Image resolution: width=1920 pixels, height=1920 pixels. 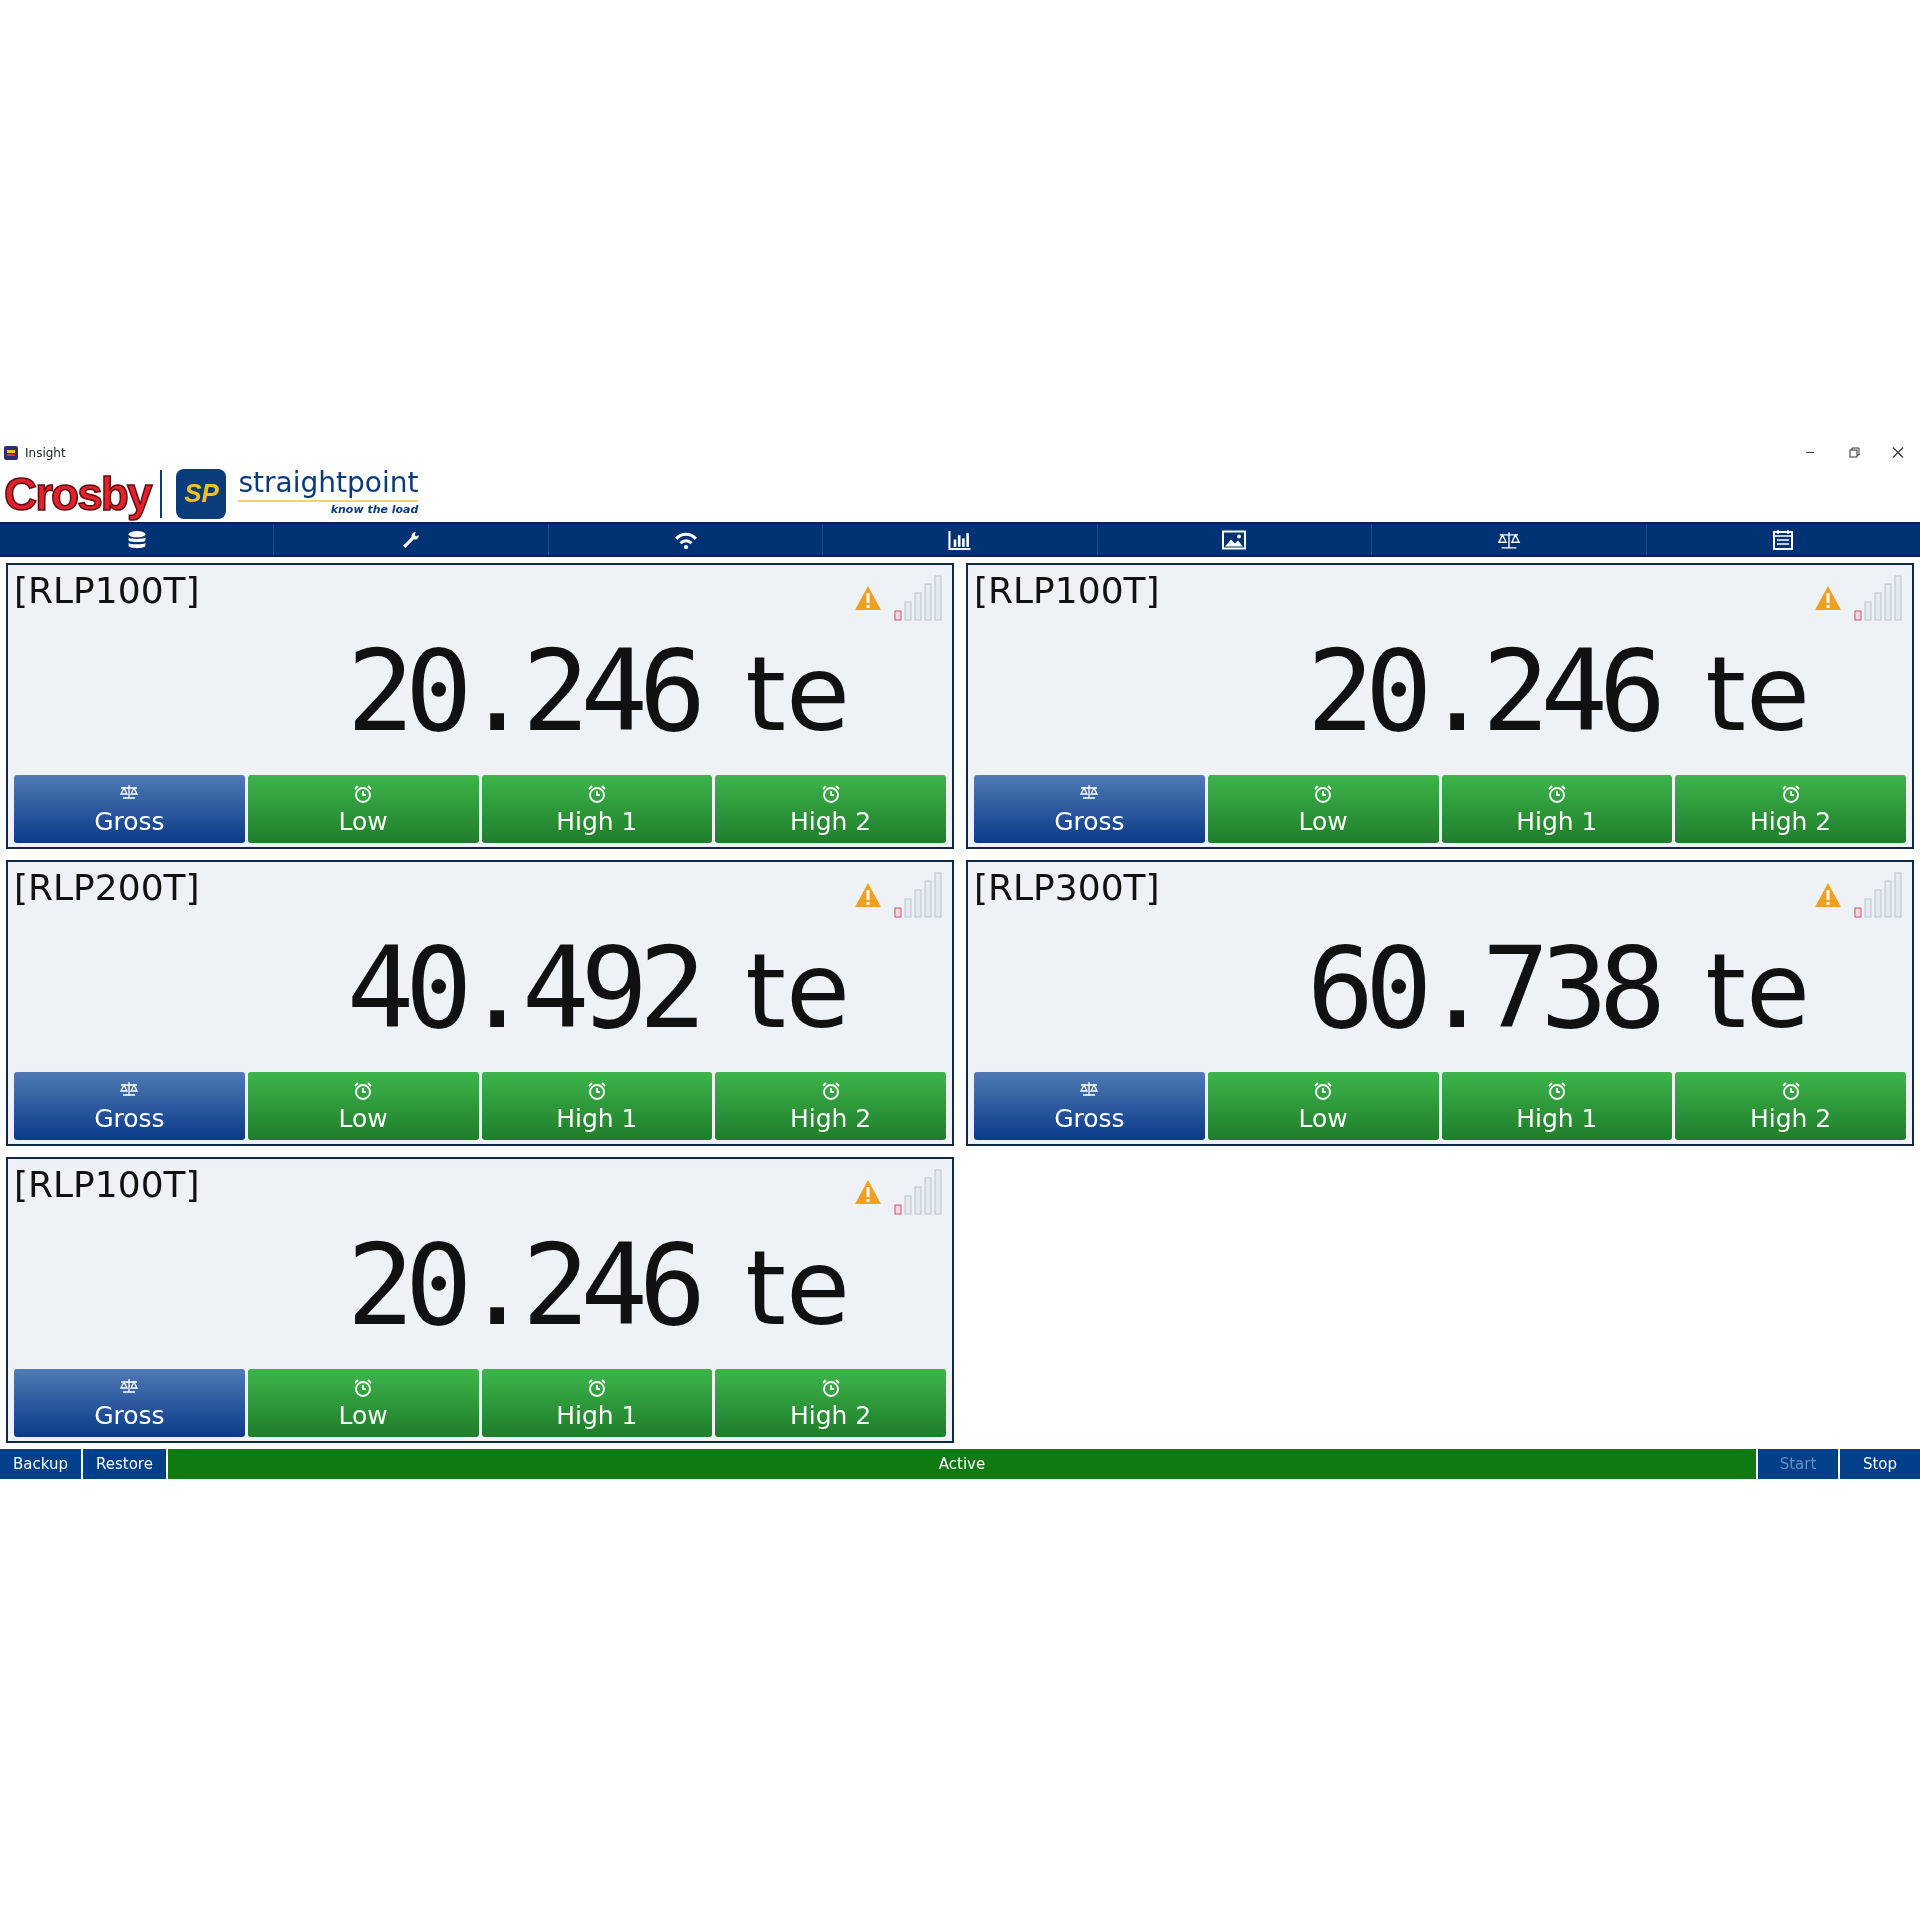 I want to click on status-bar: Active, so click(x=961, y=1464).